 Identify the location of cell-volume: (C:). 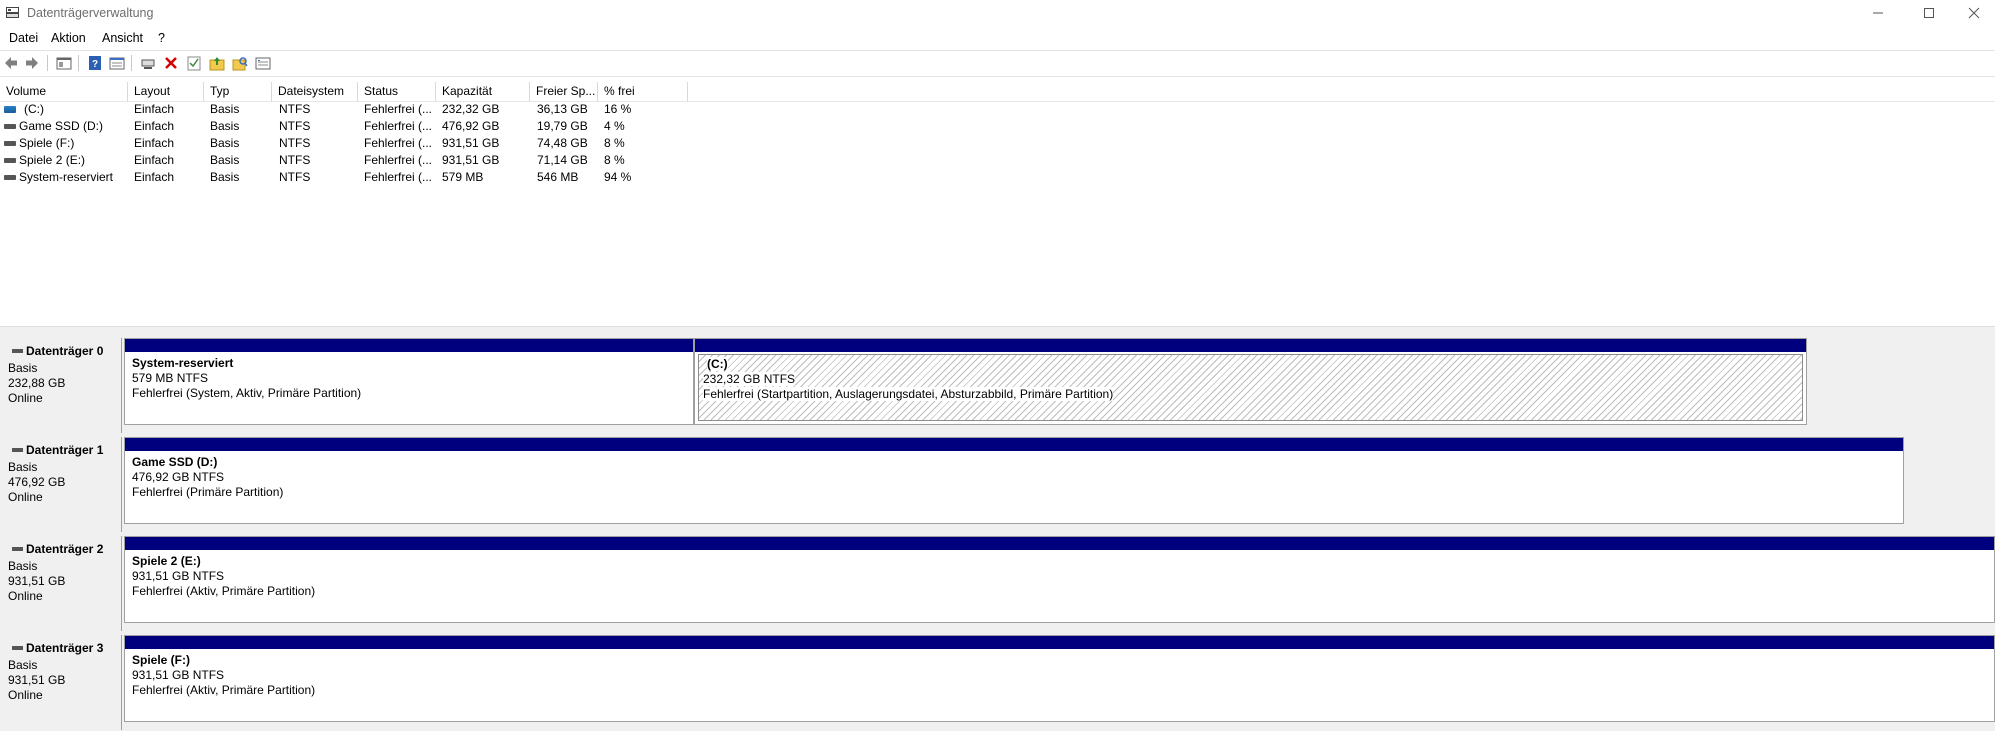
(34, 109).